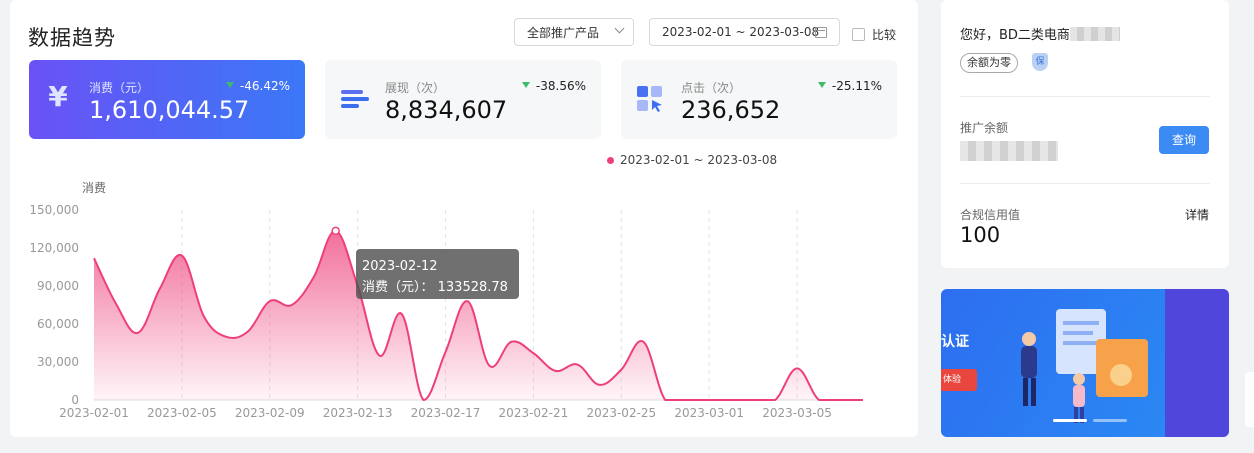  I want to click on chevron-down-icon, so click(619, 28).